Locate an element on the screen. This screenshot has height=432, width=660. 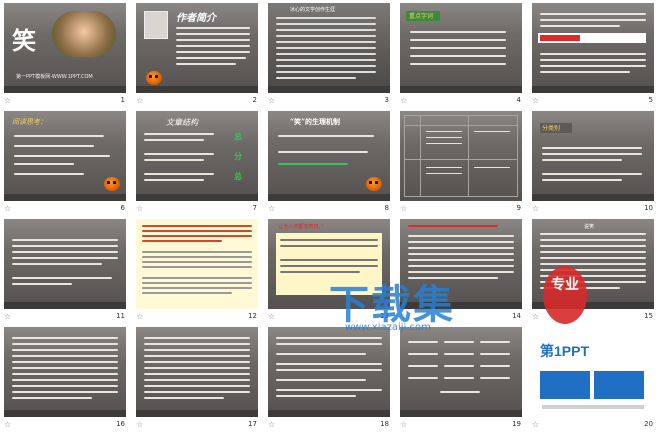
slide-title: 阅读思考： is located at coordinates (29, 122).